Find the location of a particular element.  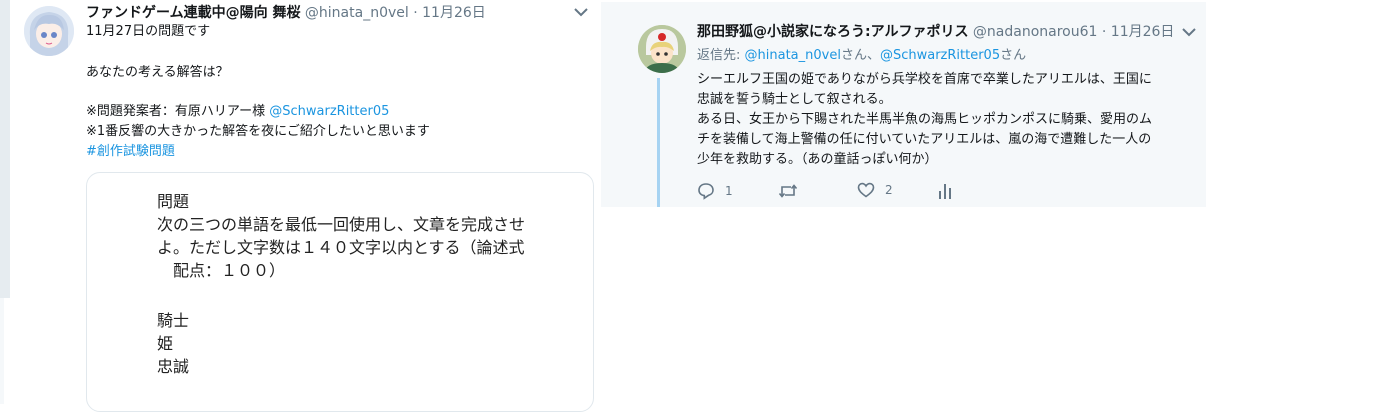

reply-icon is located at coordinates (706, 191).